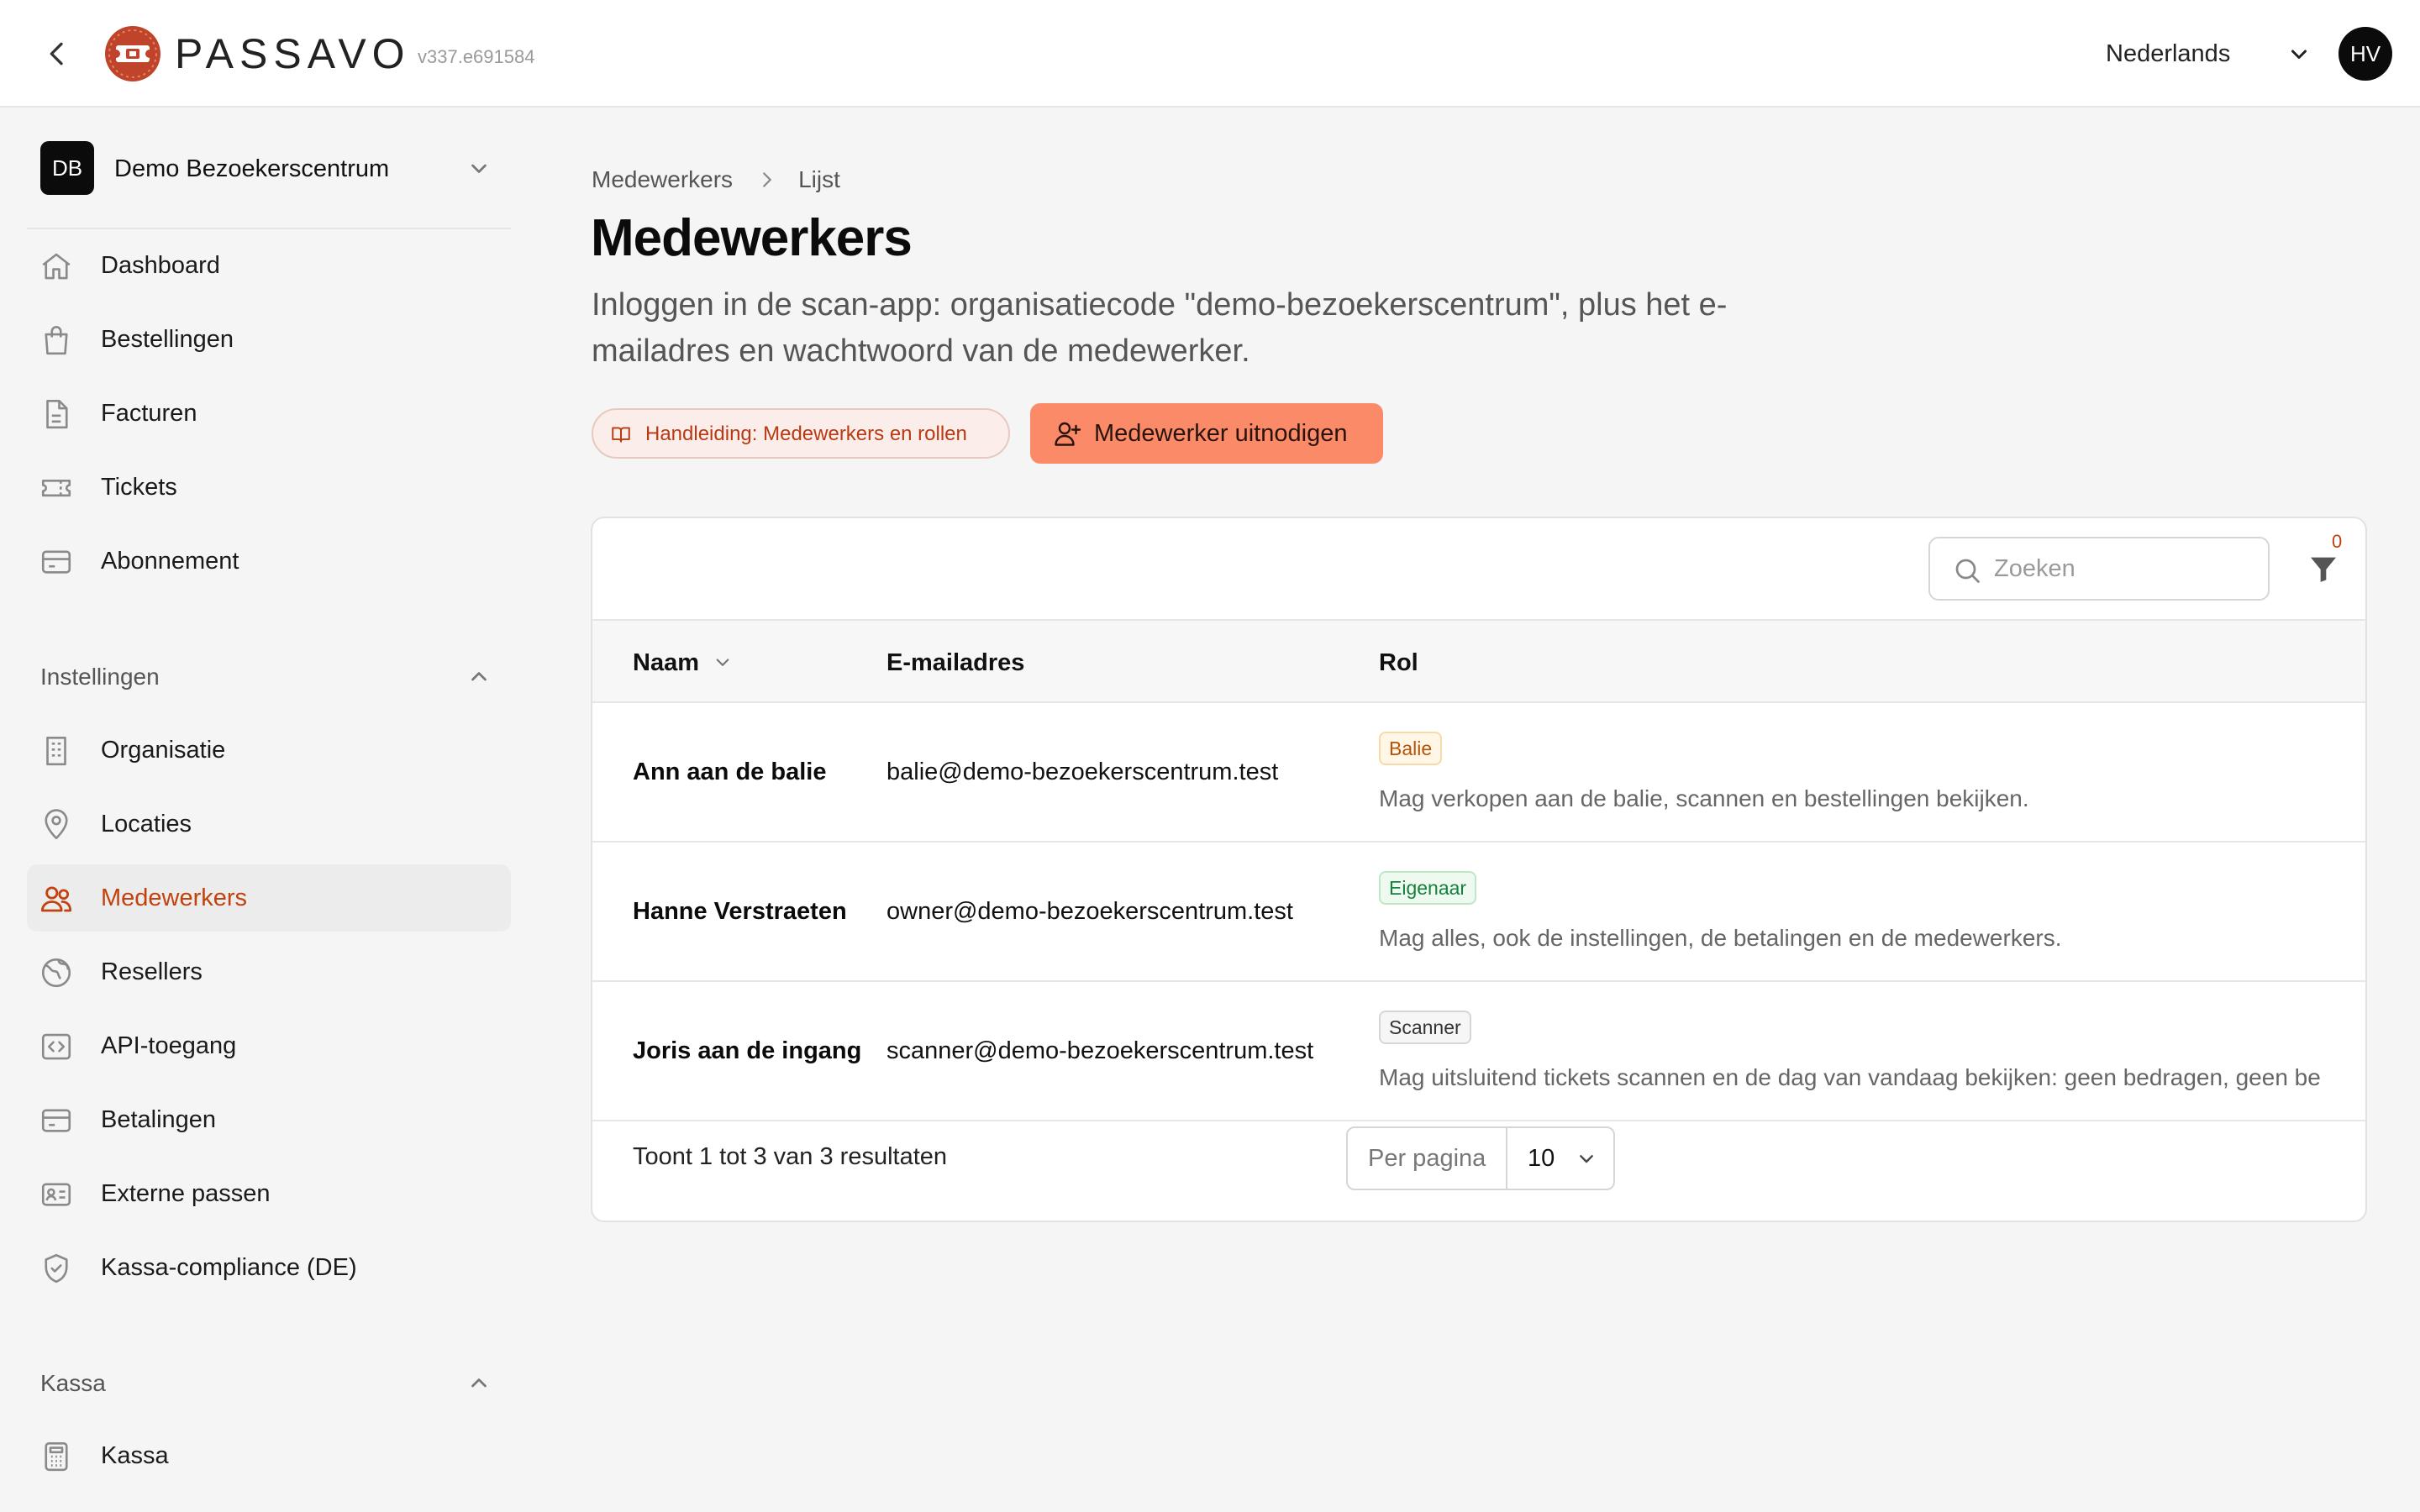 The height and width of the screenshot is (1512, 2420). Describe the element at coordinates (1082, 772) in the screenshot. I see `employee-email: balie@demo-bezoekerscentrum.test` at that location.